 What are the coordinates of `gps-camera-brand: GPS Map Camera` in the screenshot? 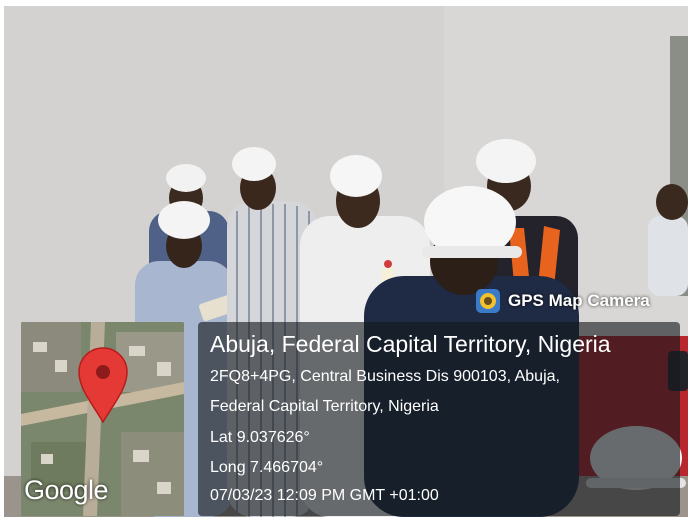 It's located at (578, 301).